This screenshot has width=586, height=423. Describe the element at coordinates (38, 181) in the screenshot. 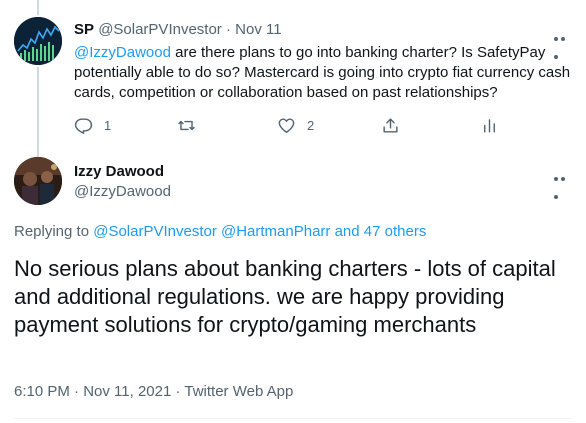

I see `avatar-izzy-dawood` at that location.